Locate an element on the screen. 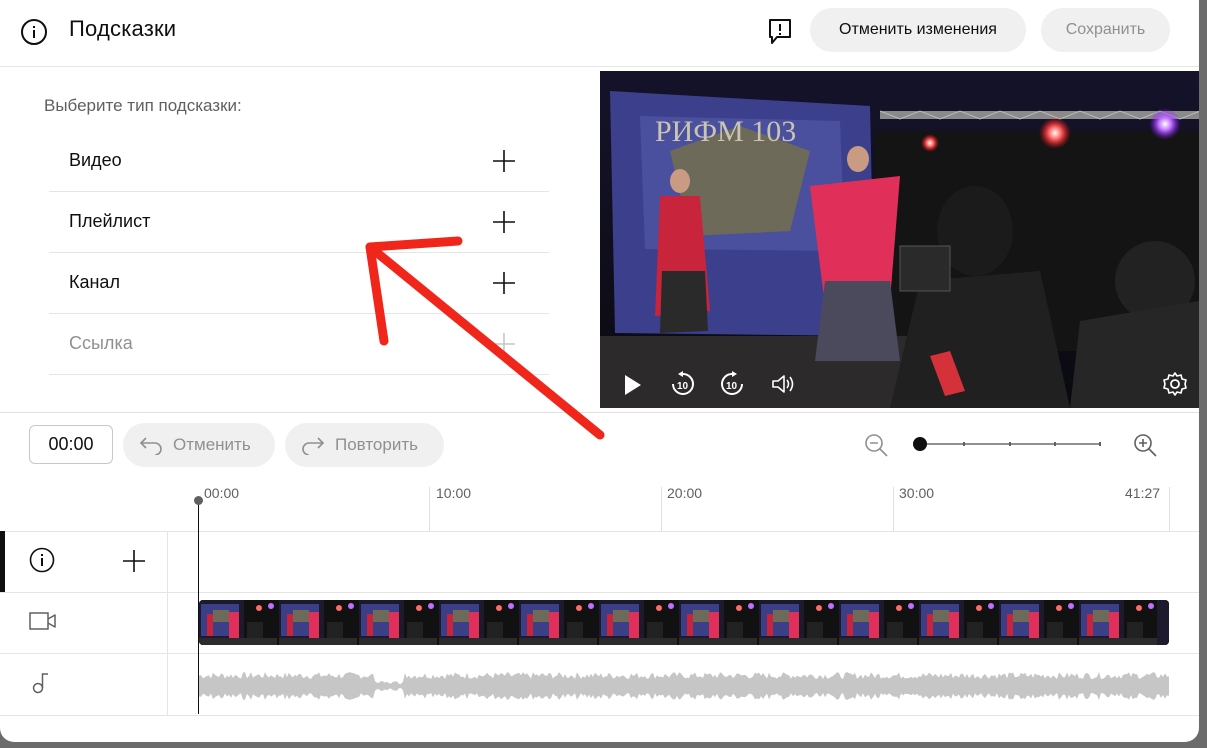 Image resolution: width=1207 pixels, height=748 pixels. rewind-10-icon: 10 is located at coordinates (683, 384).